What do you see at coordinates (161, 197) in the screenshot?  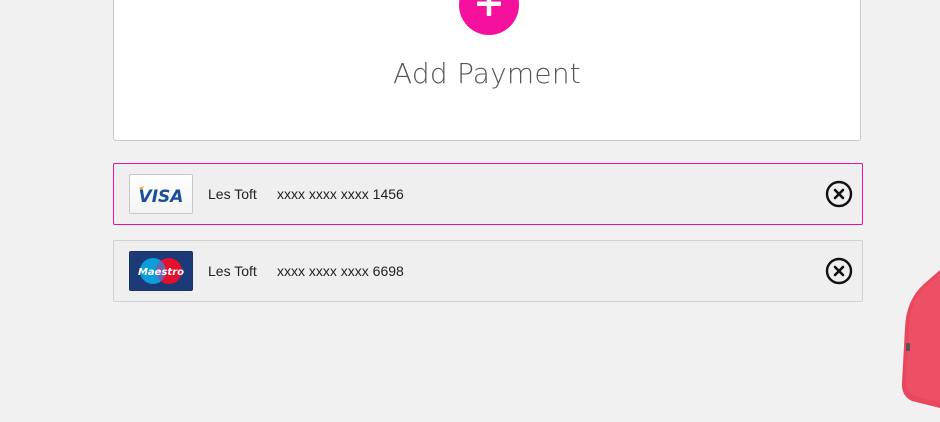 I see `svg-text: VISA` at bounding box center [161, 197].